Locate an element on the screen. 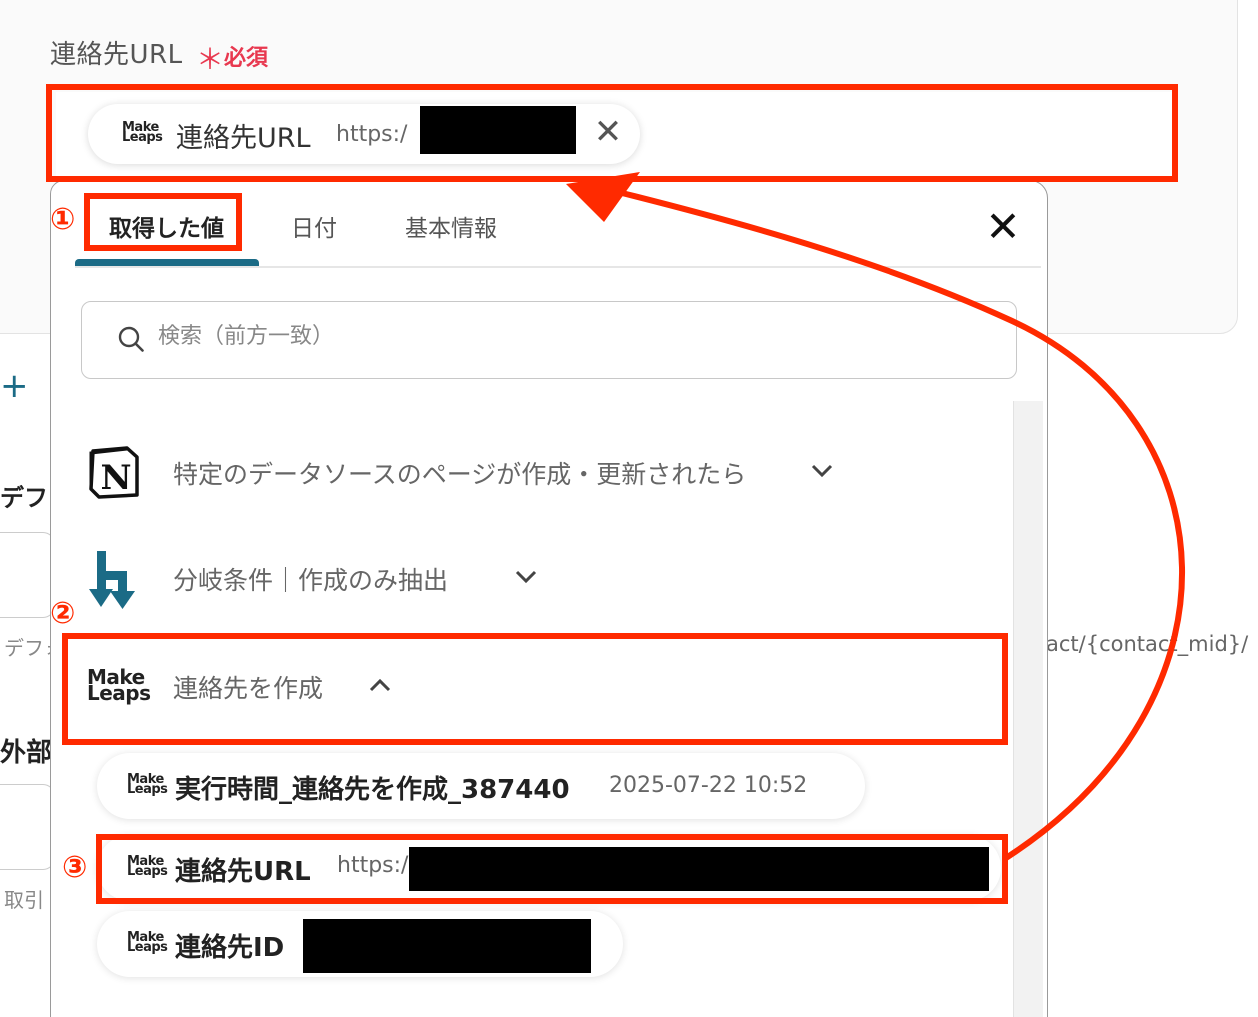 The height and width of the screenshot is (1017, 1258). tab-divider is located at coordinates (558, 267).